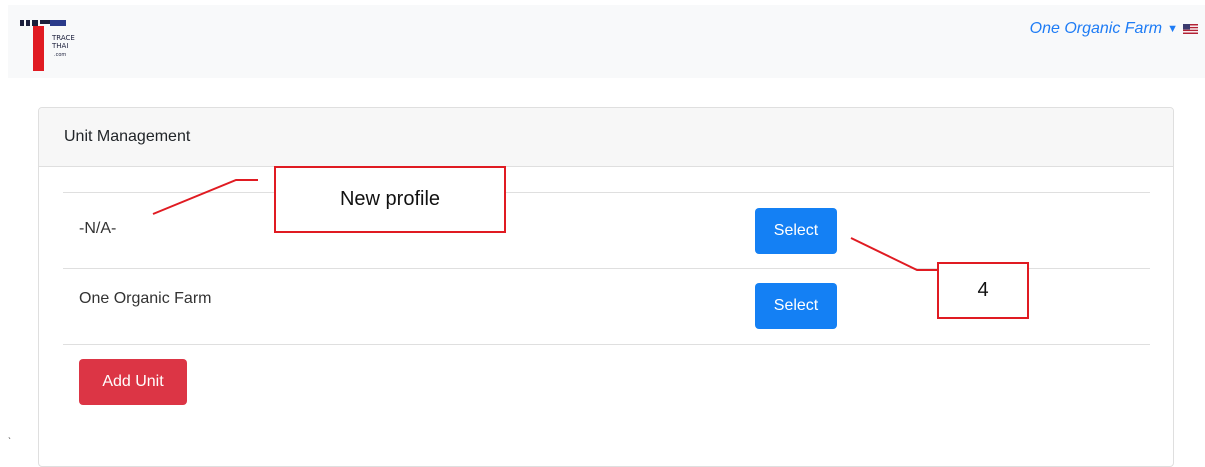  I want to click on annotation-callout-4: 4, so click(983, 290).